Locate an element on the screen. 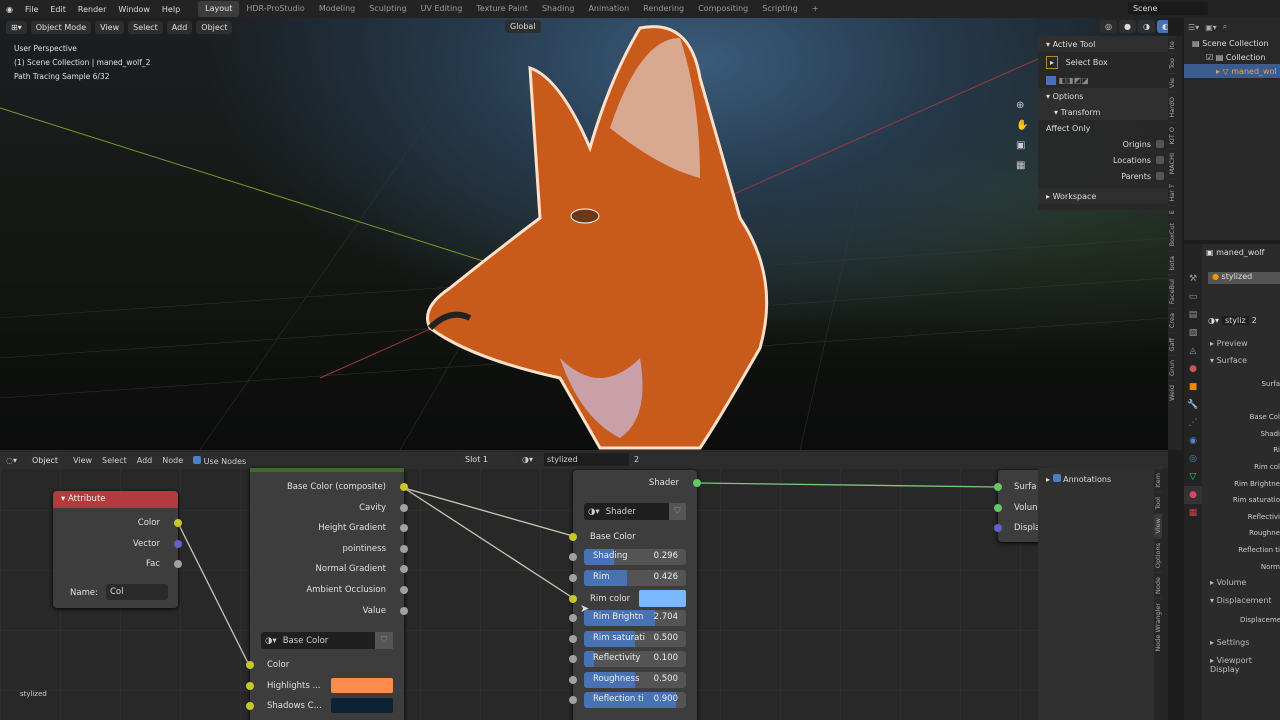  input-surface-socket is located at coordinates (998, 487).